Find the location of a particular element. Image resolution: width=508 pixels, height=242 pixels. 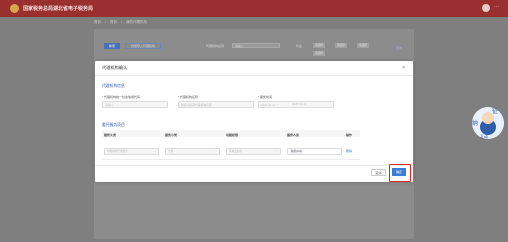

section-title-agency-info: 代理机构信息 is located at coordinates (113, 86).